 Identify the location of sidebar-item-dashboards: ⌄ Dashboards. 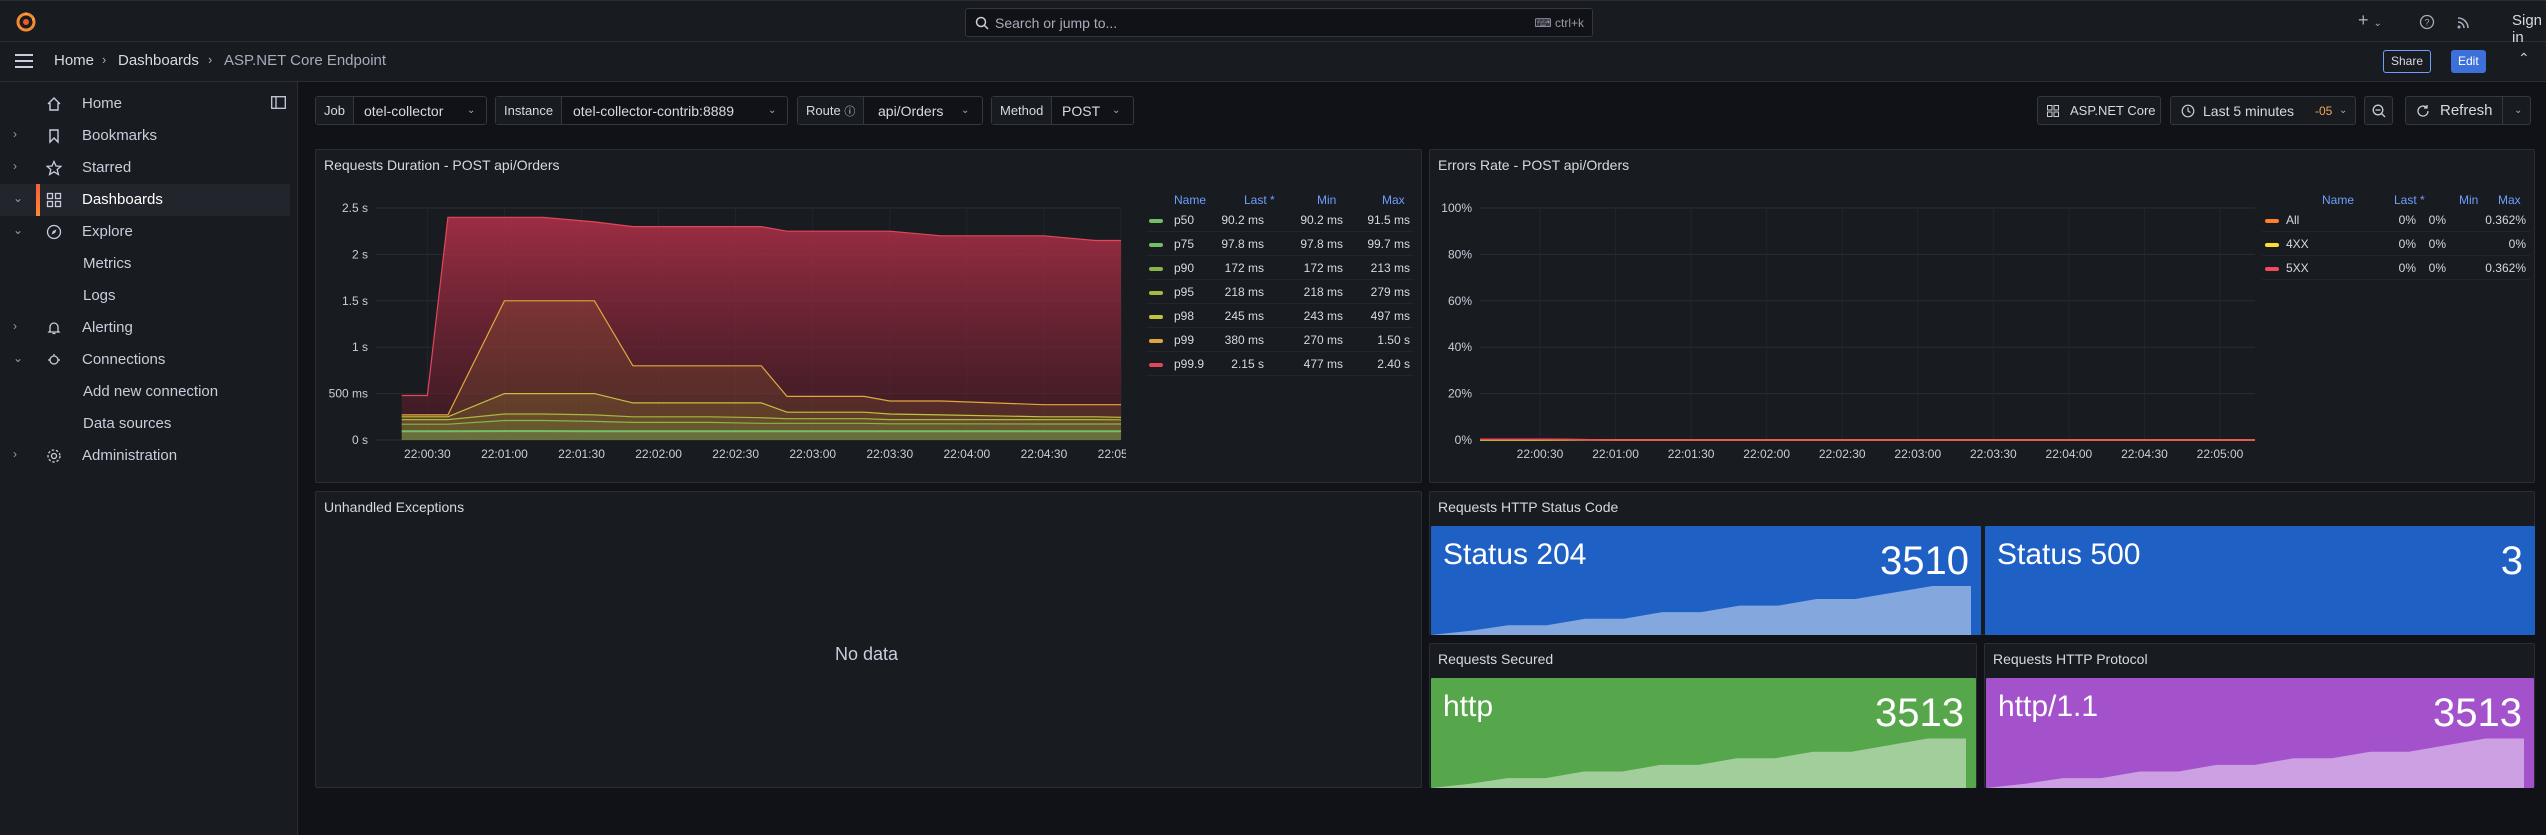
(145, 200).